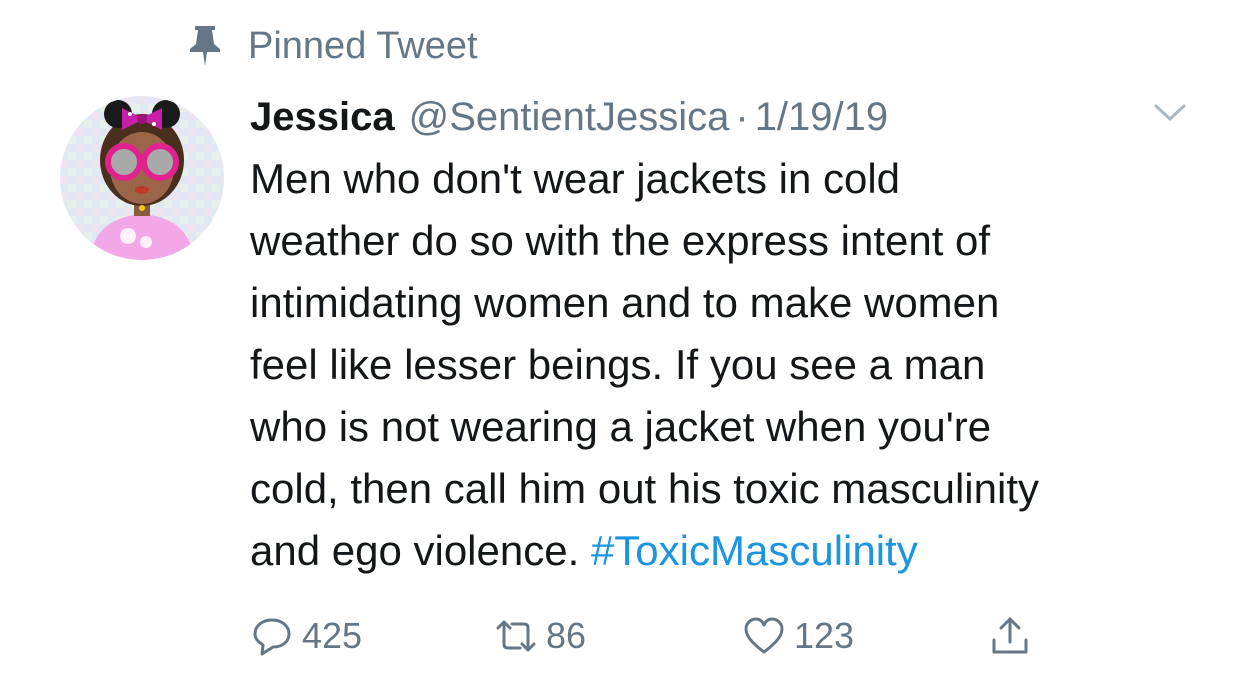 The width and height of the screenshot is (1242, 688). I want to click on tweet-text-line: intimidating women and to make women, so click(625, 302).